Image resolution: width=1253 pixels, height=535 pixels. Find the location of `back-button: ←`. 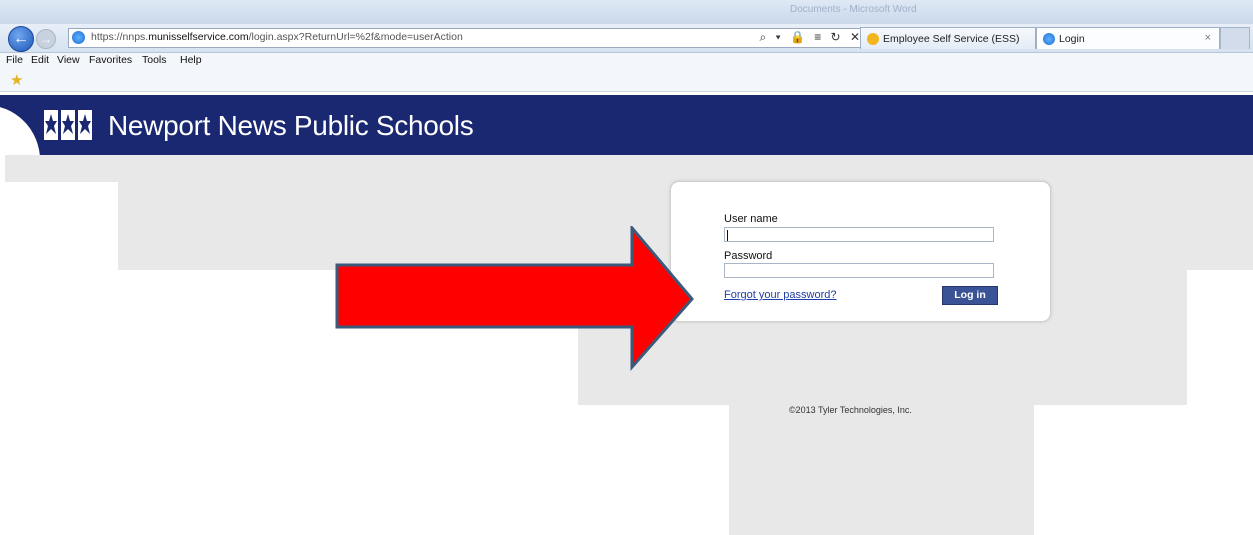

back-button: ← is located at coordinates (21, 39).